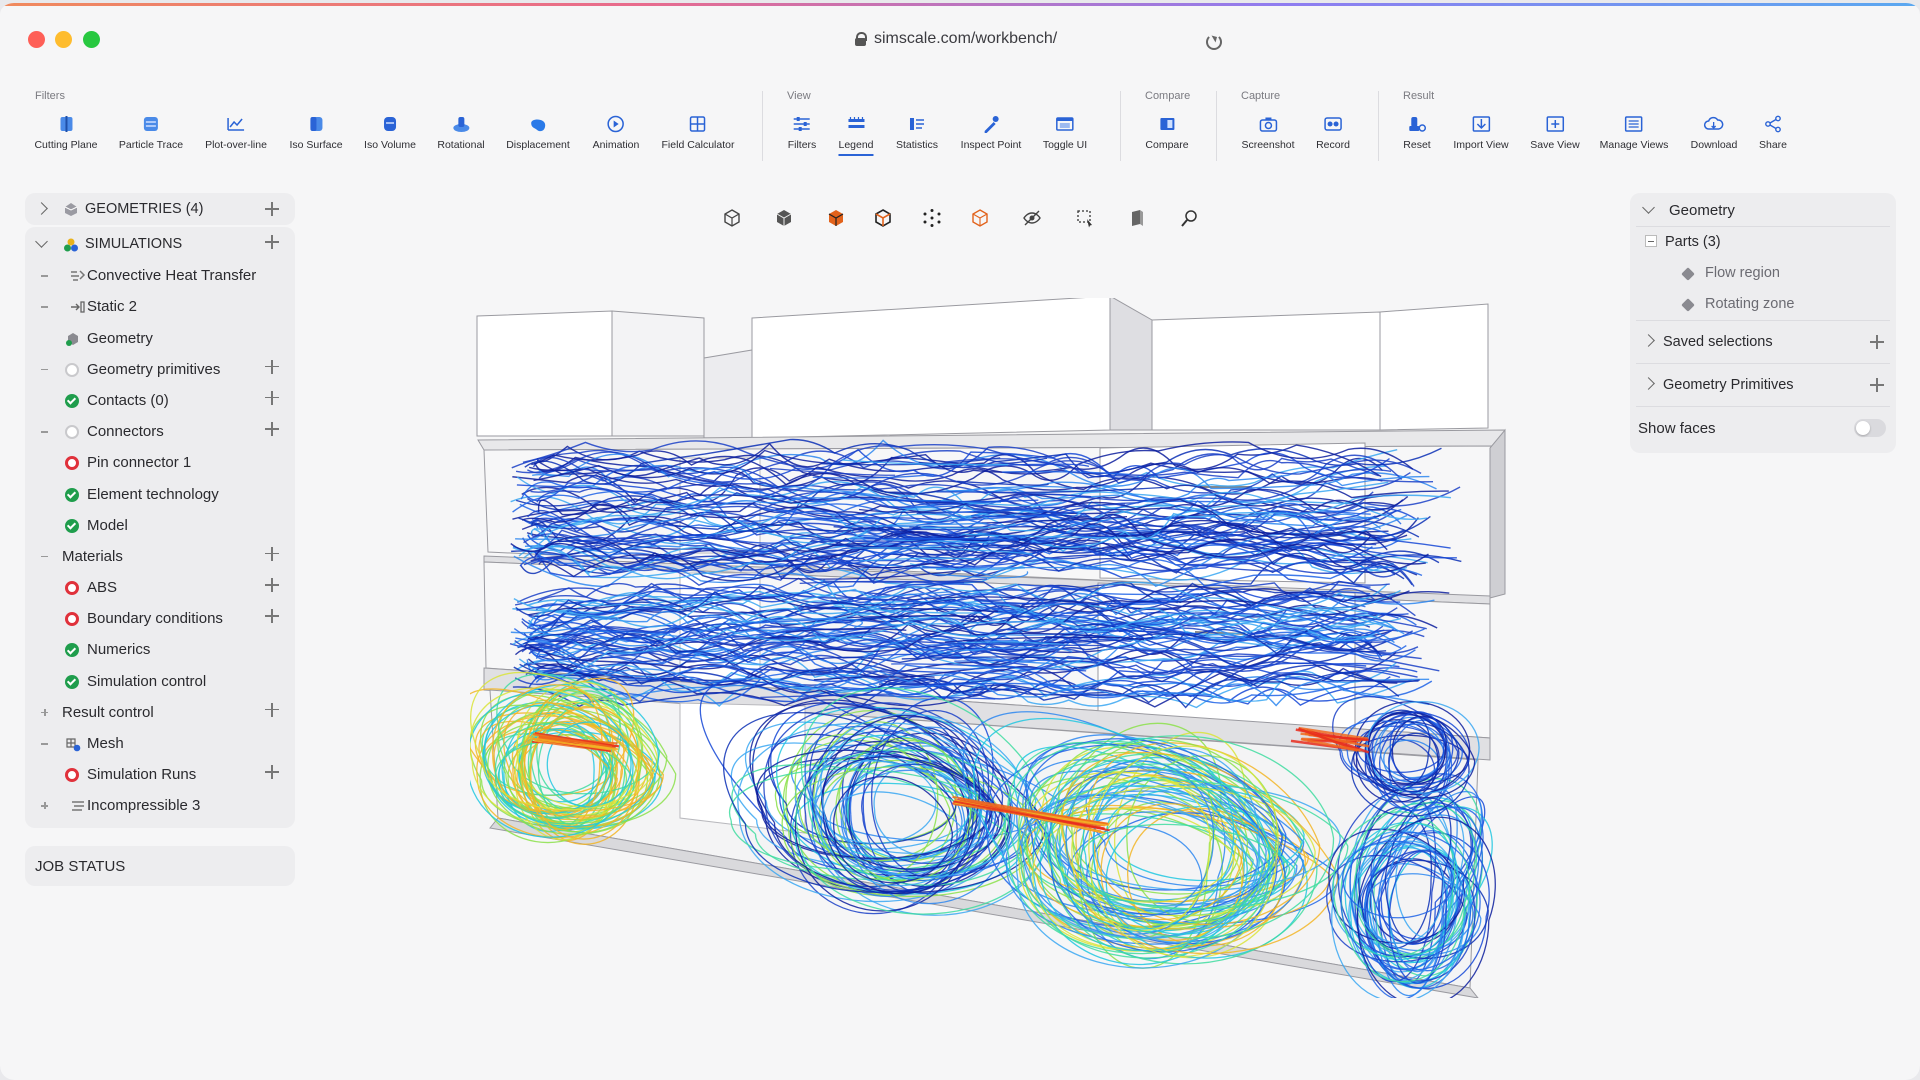  What do you see at coordinates (160, 525) in the screenshot?
I see `tree-item: Model` at bounding box center [160, 525].